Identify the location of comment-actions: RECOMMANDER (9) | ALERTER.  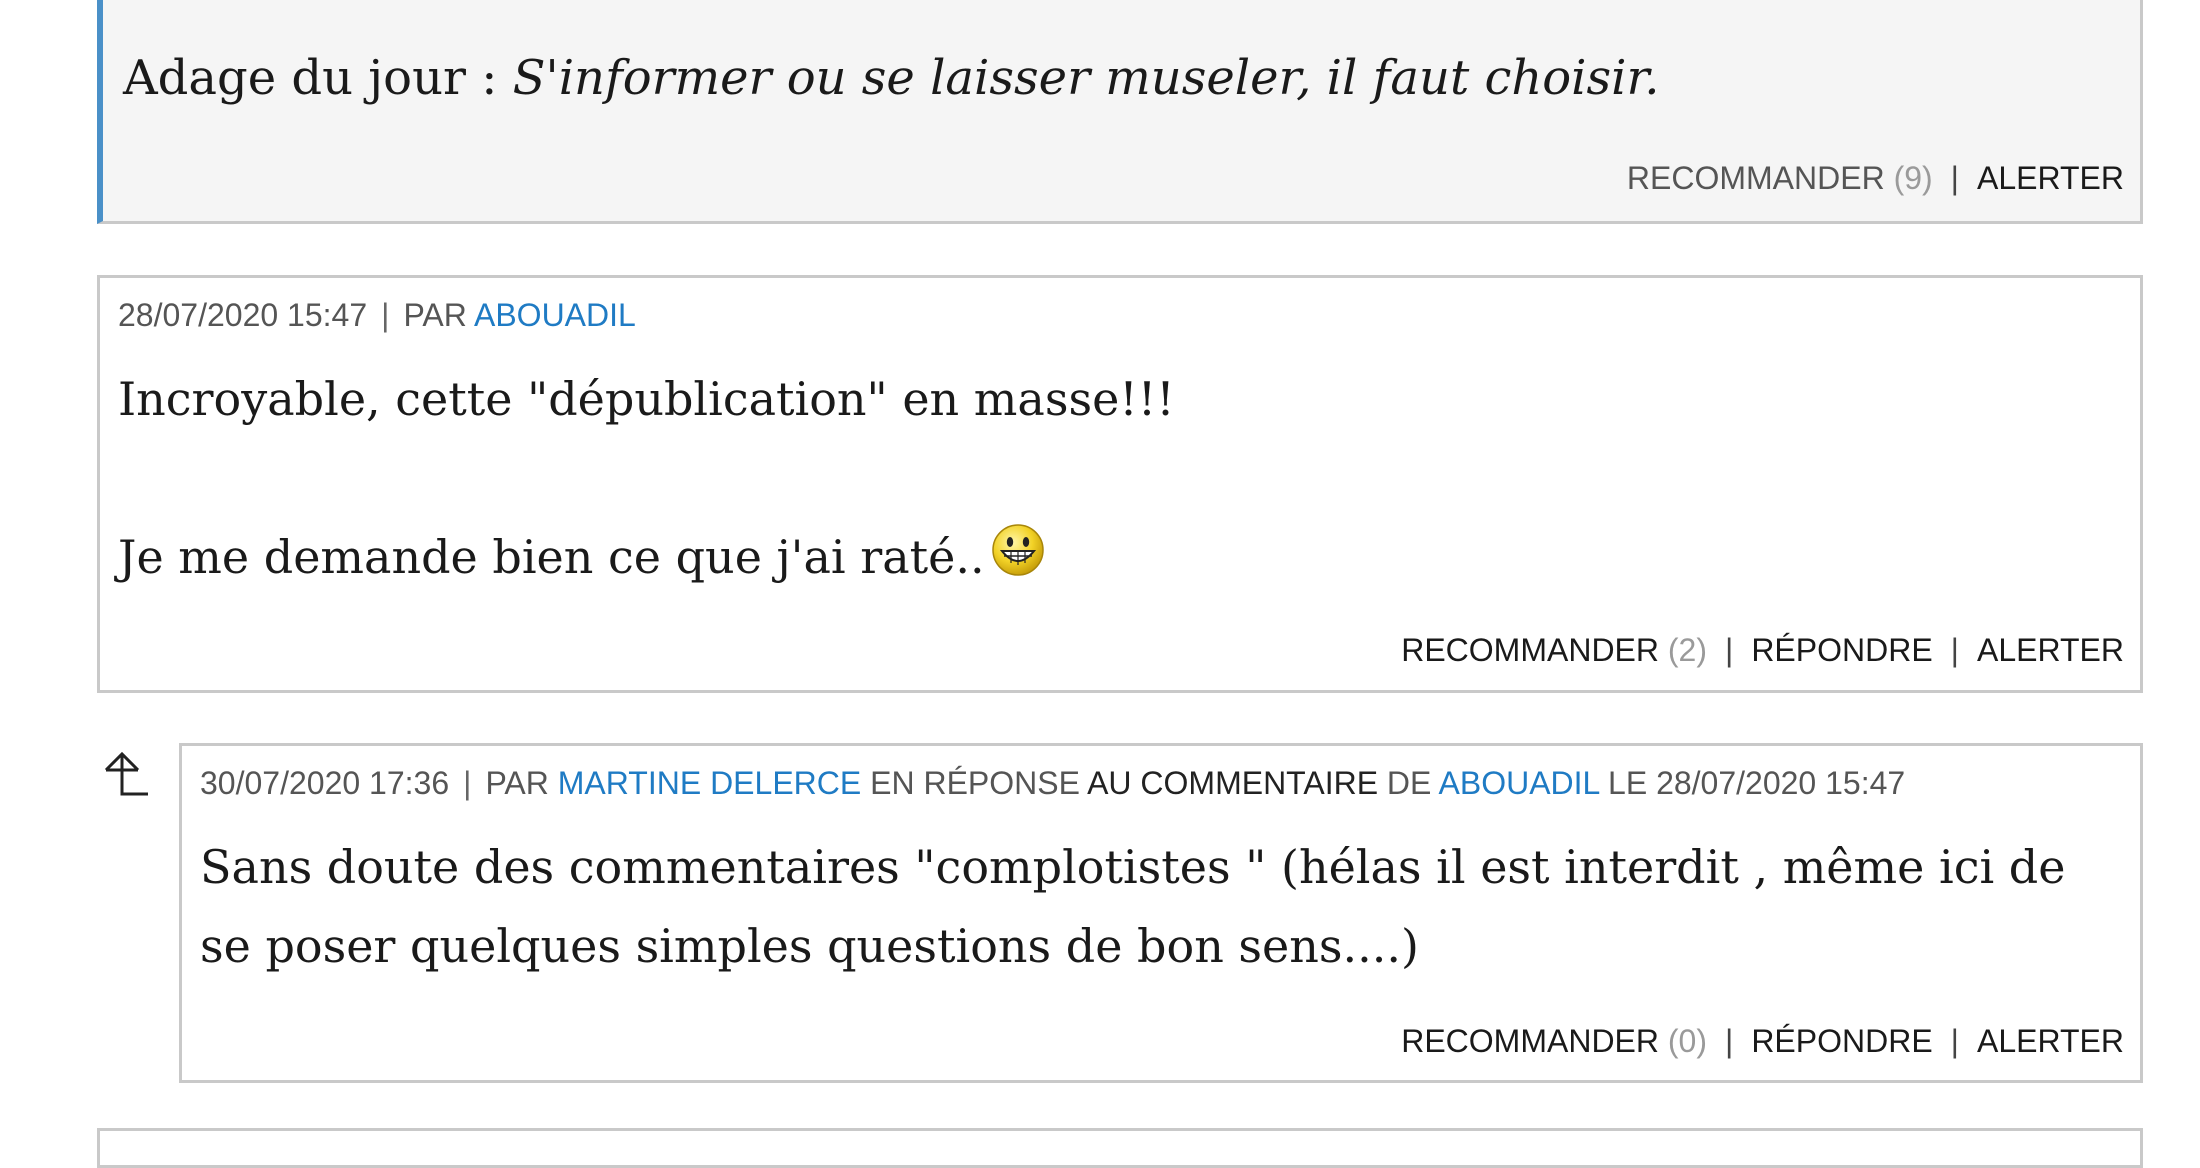
(1875, 178).